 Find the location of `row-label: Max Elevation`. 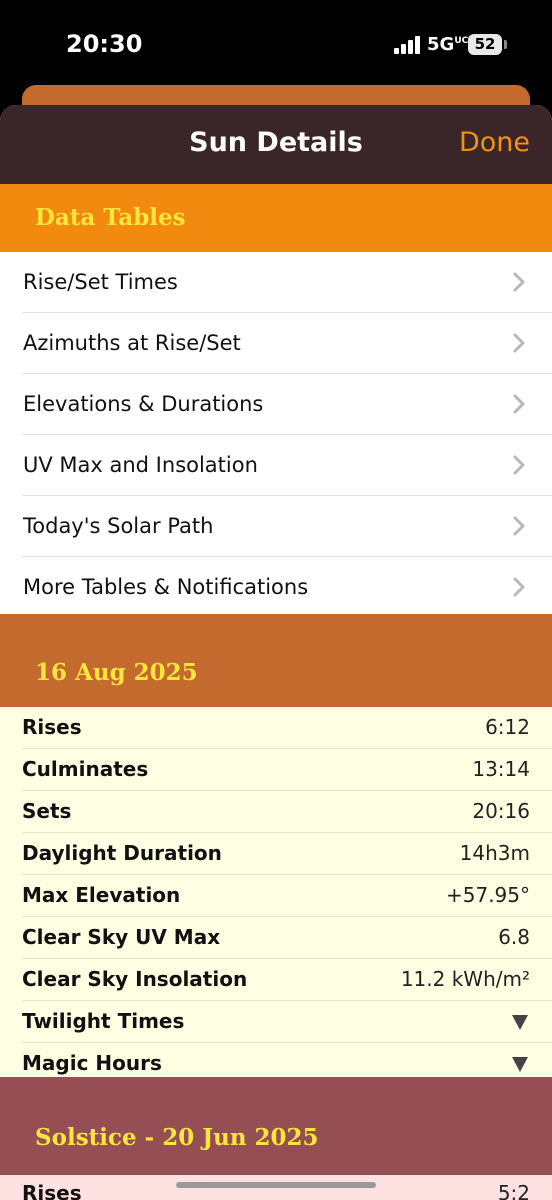

row-label: Max Elevation is located at coordinates (101, 895).